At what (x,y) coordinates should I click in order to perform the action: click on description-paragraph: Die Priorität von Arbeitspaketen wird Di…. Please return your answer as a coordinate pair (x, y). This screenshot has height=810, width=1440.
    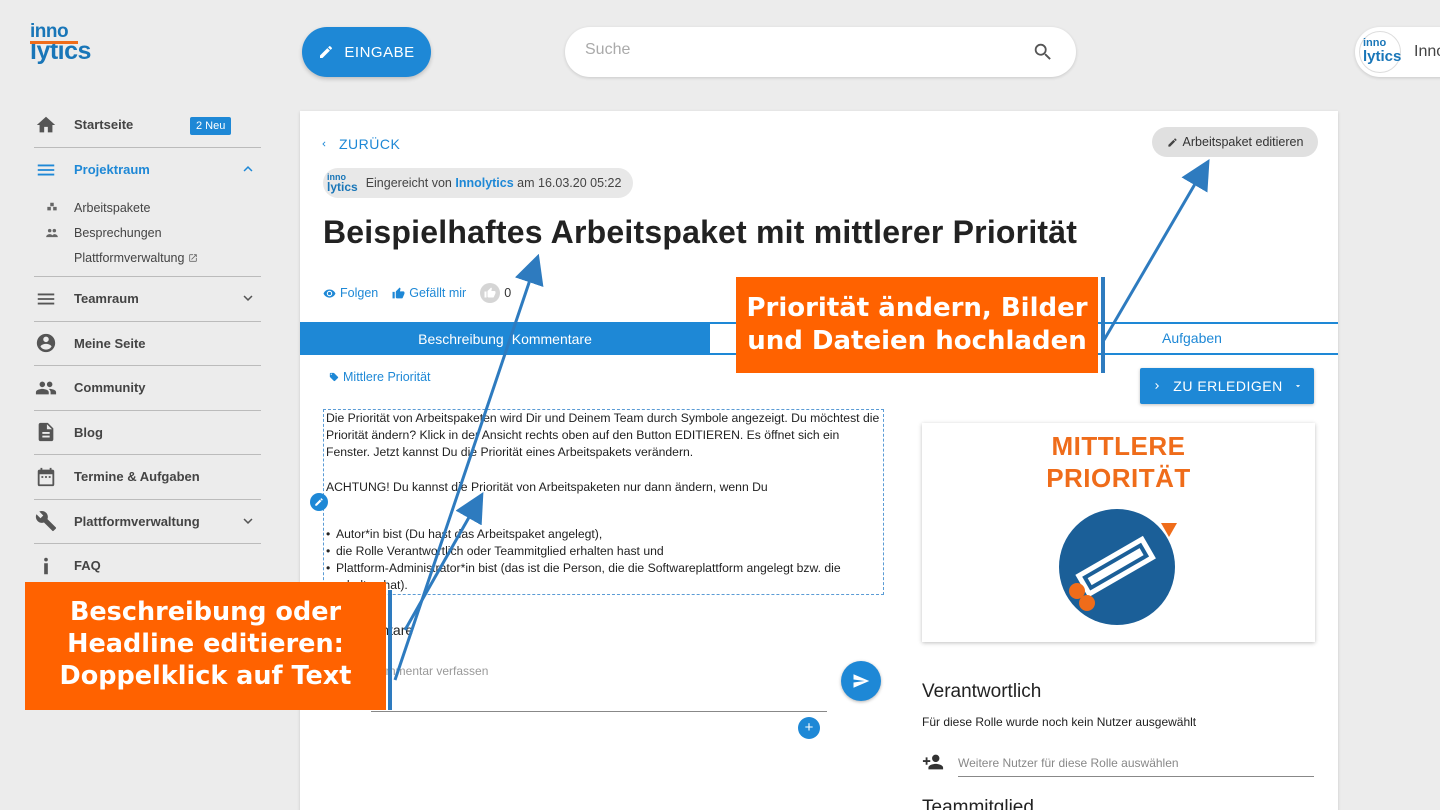
    Looking at the image, I should click on (603, 435).